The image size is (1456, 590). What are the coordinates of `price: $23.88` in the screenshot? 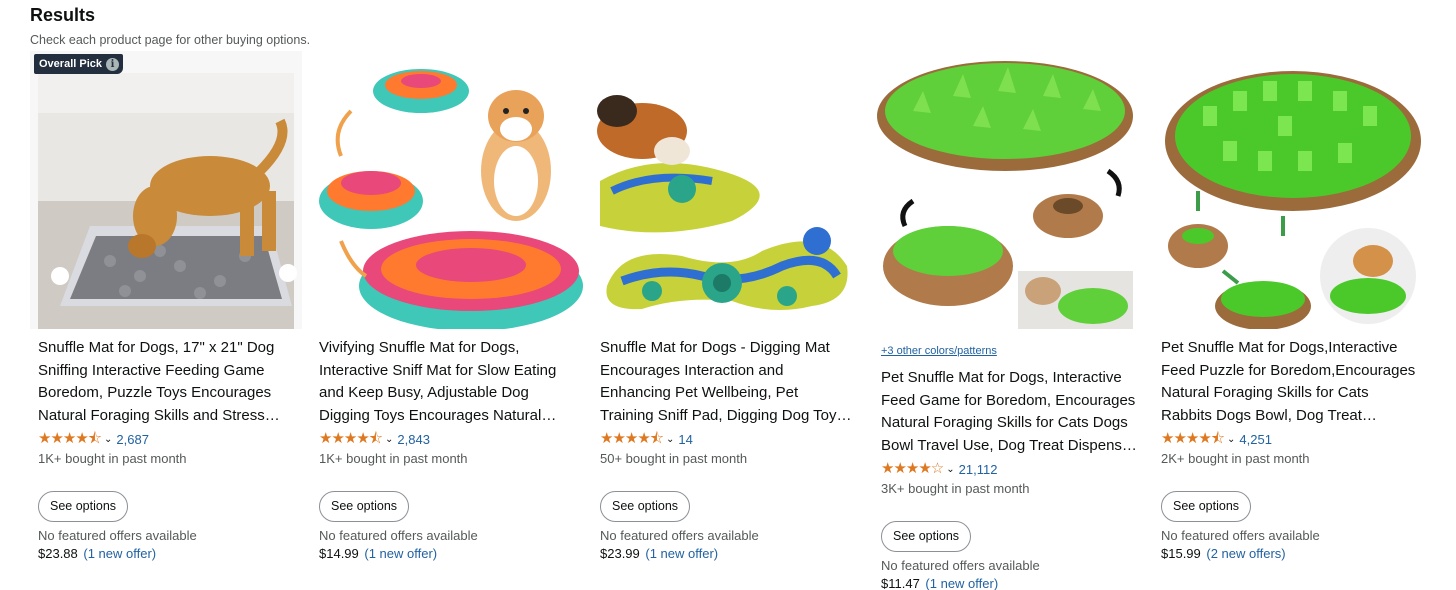 It's located at (58, 553).